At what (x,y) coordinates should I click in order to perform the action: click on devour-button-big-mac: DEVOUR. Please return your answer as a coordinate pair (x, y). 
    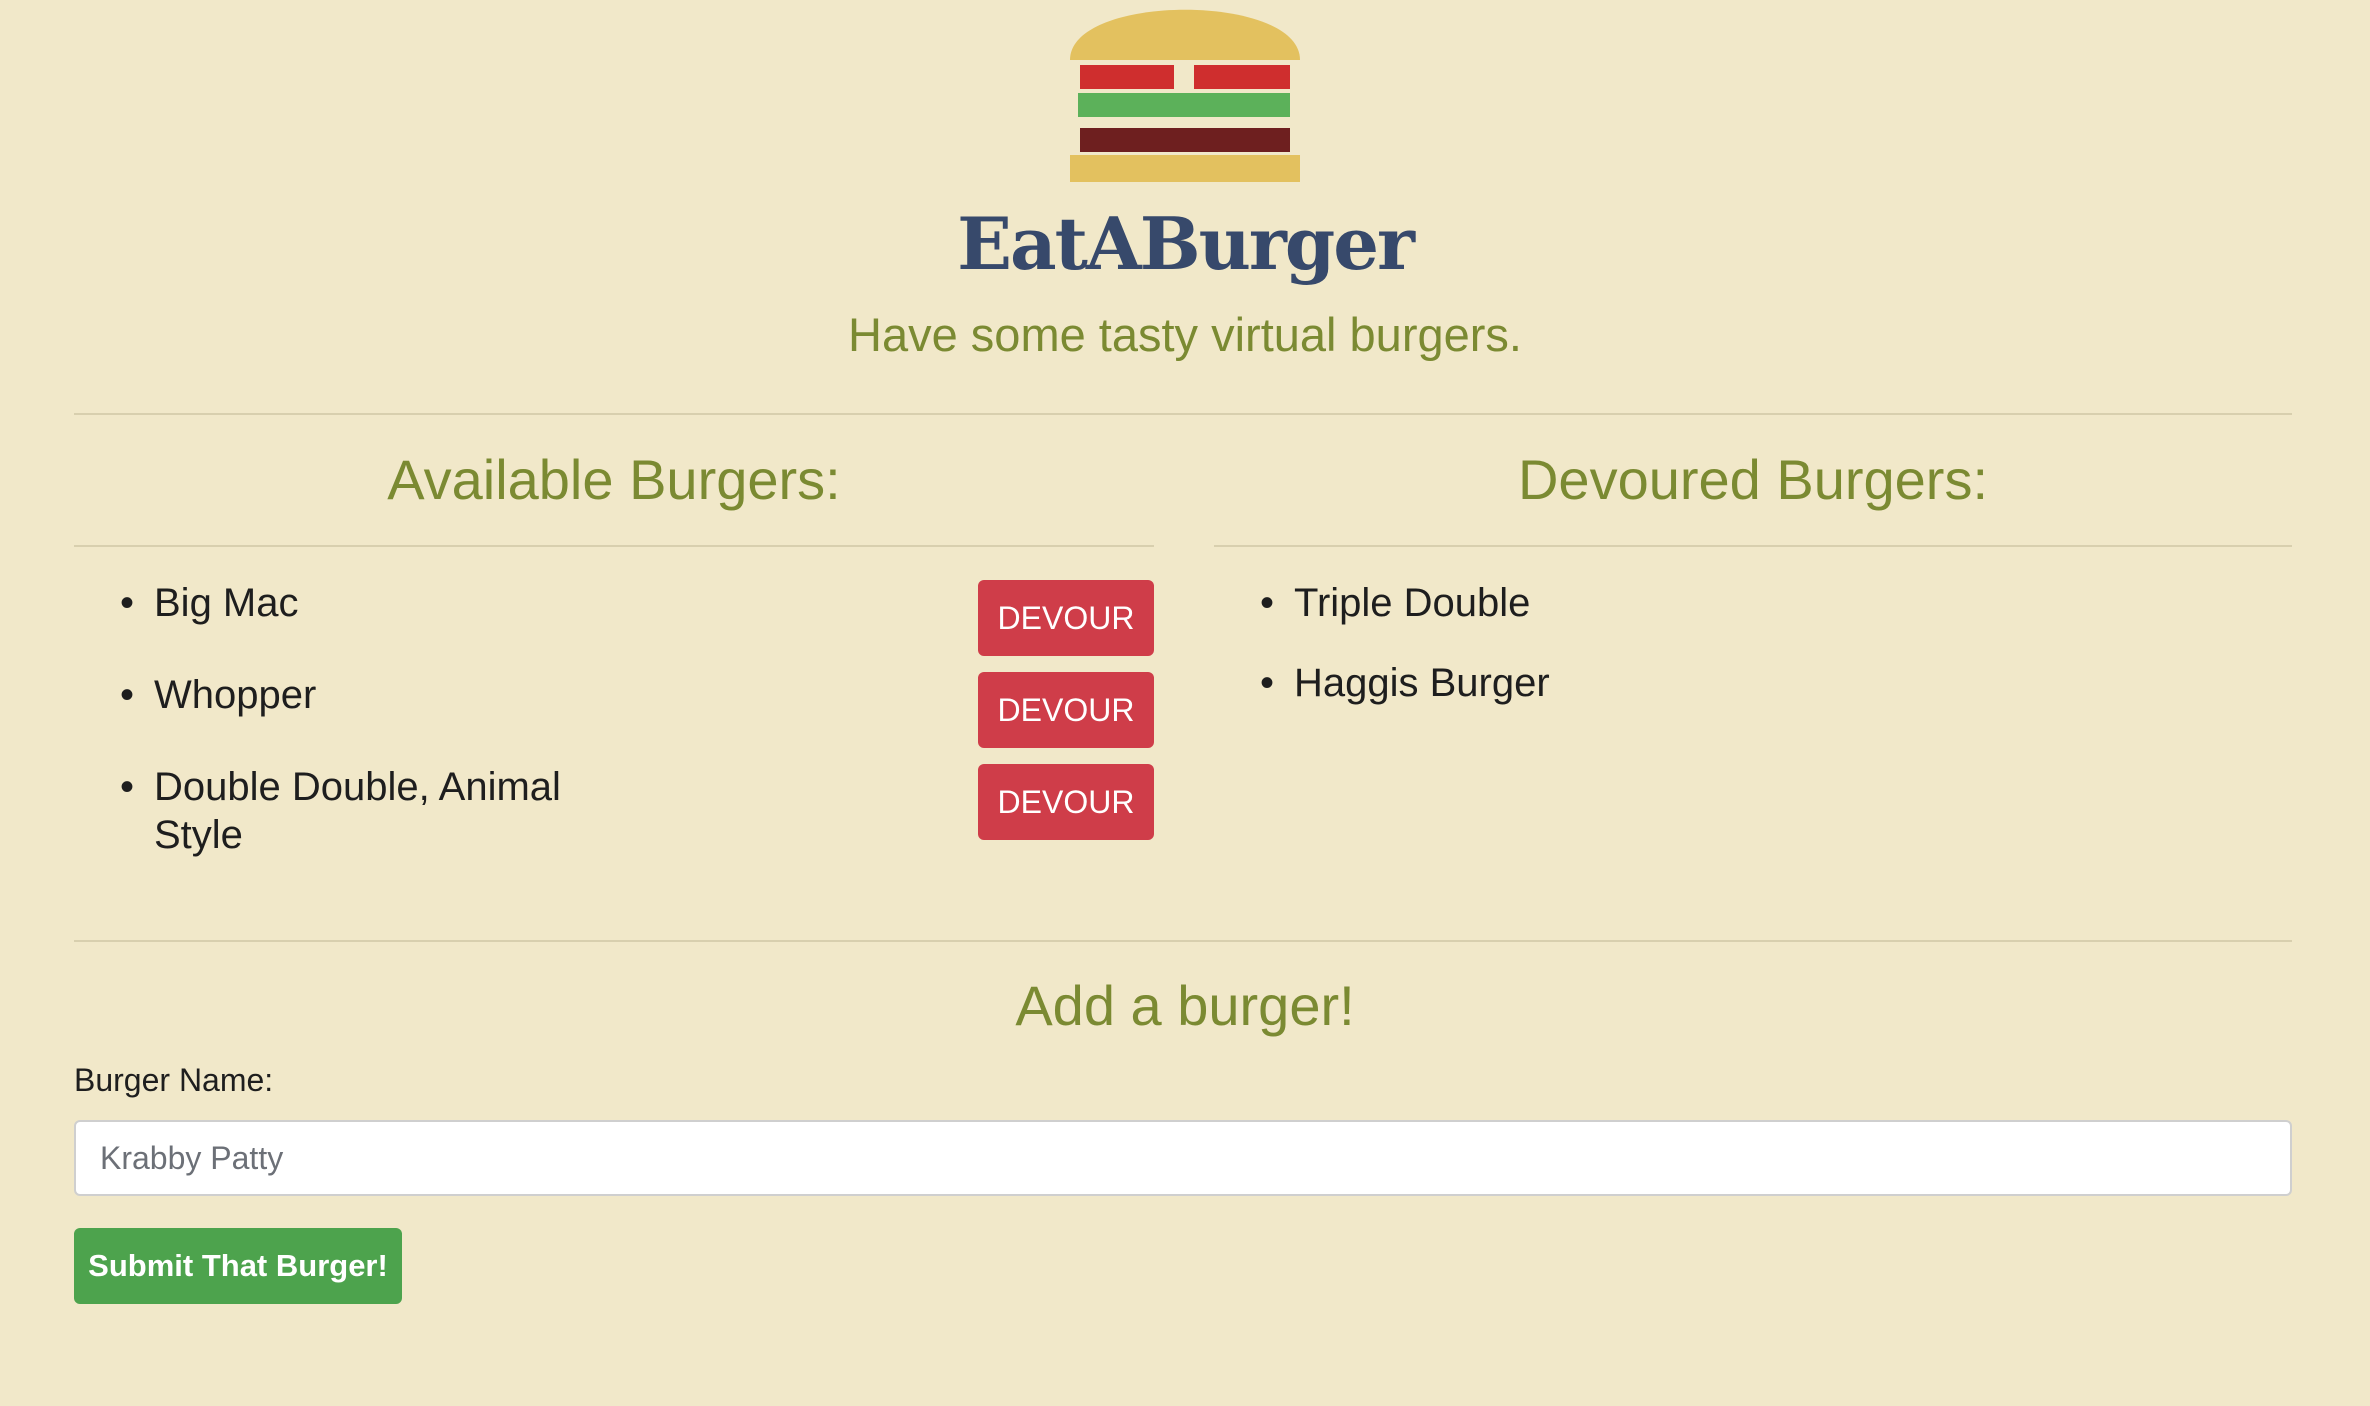
    Looking at the image, I should click on (1066, 618).